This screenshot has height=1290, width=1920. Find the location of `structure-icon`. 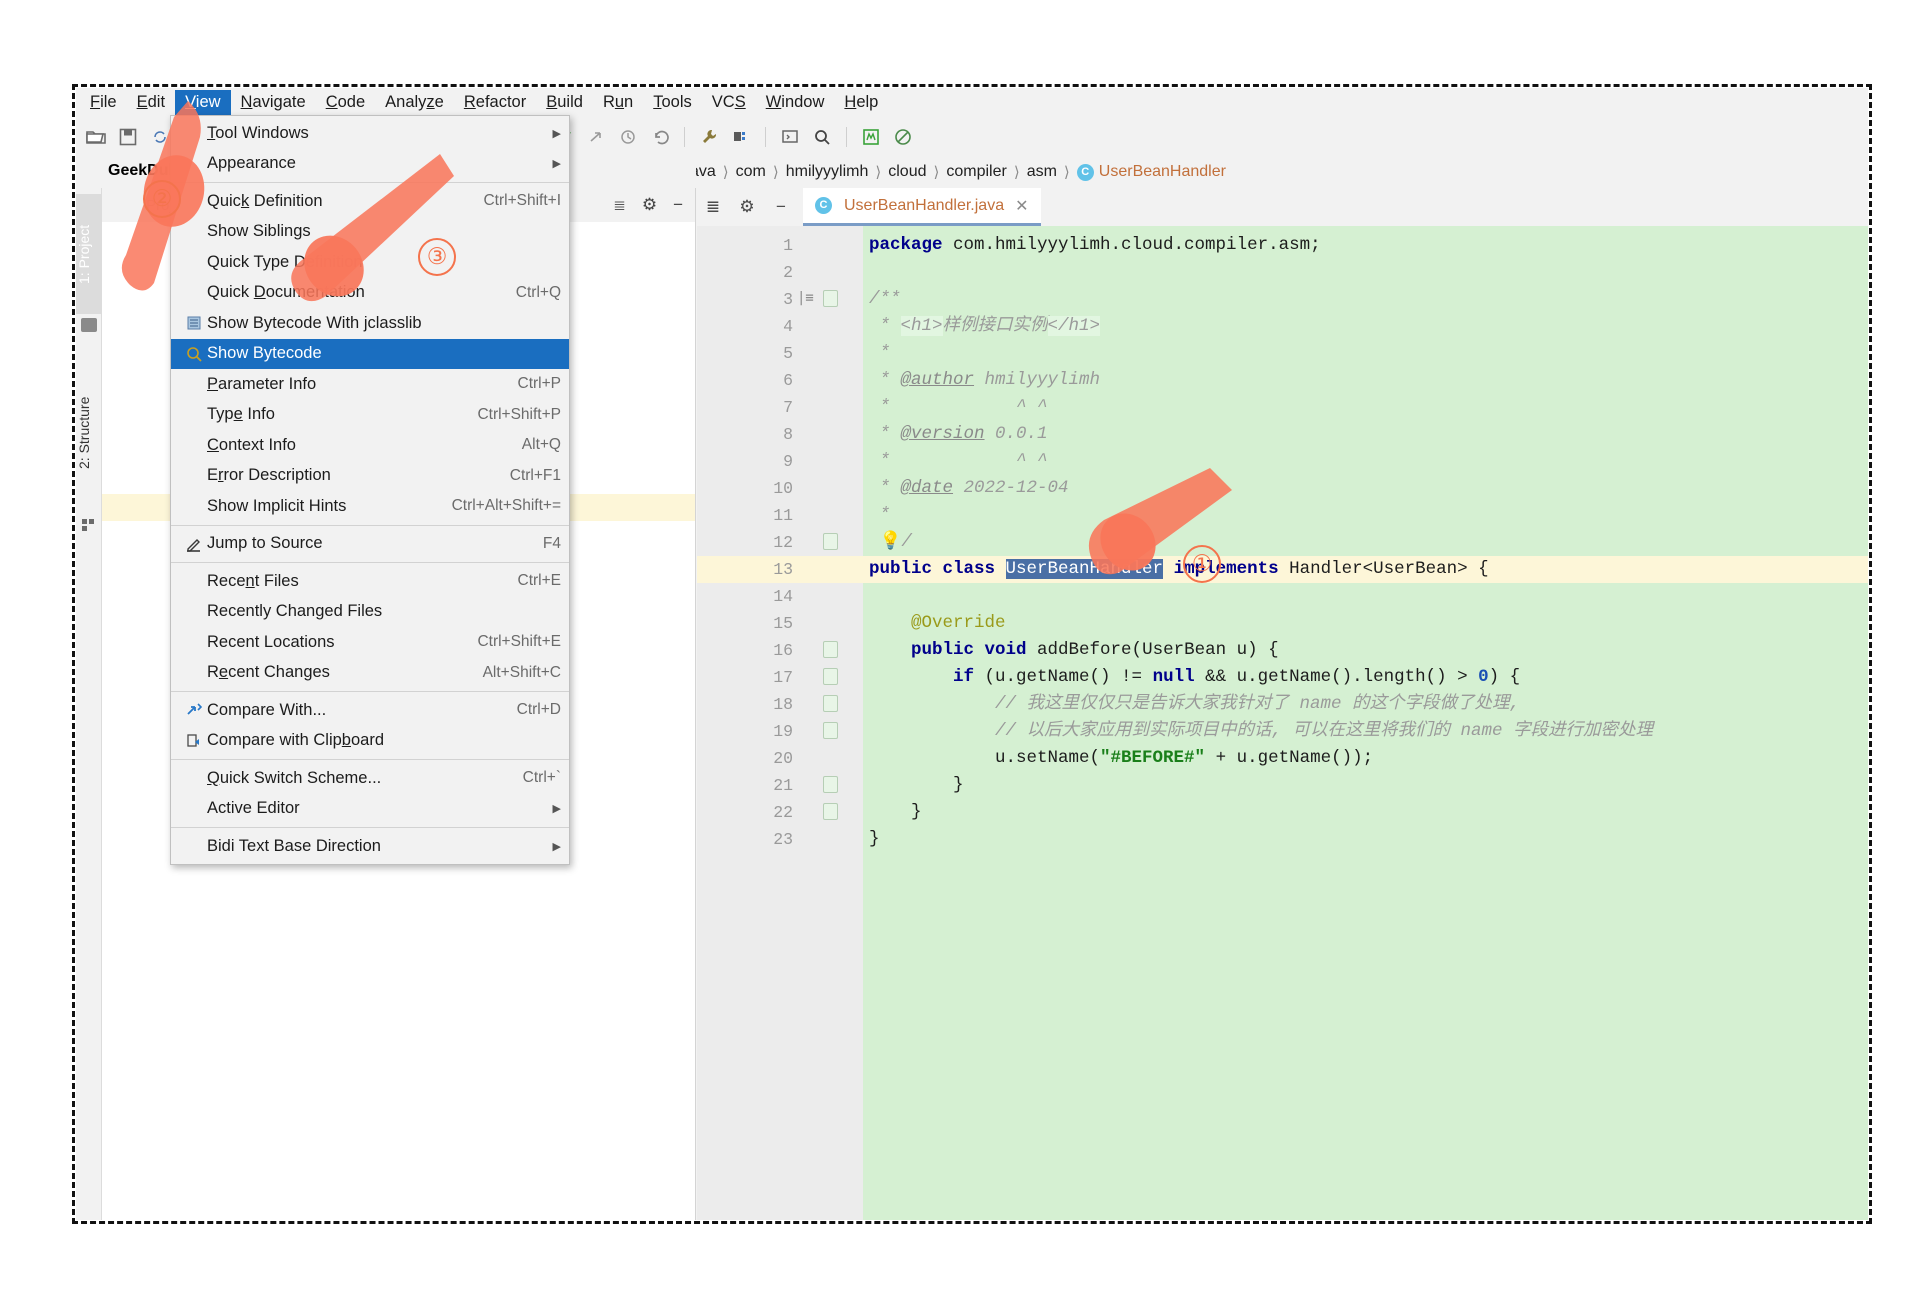

structure-icon is located at coordinates (741, 137).